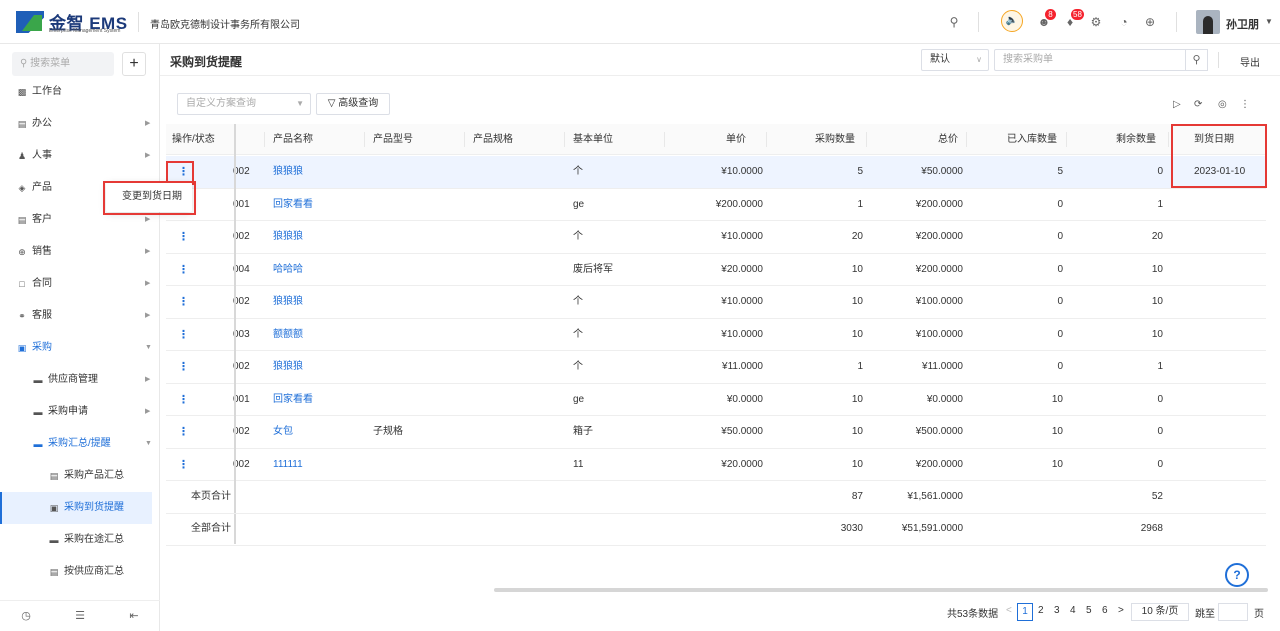  What do you see at coordinates (1105, 610) in the screenshot?
I see `page-6-button: 6` at bounding box center [1105, 610].